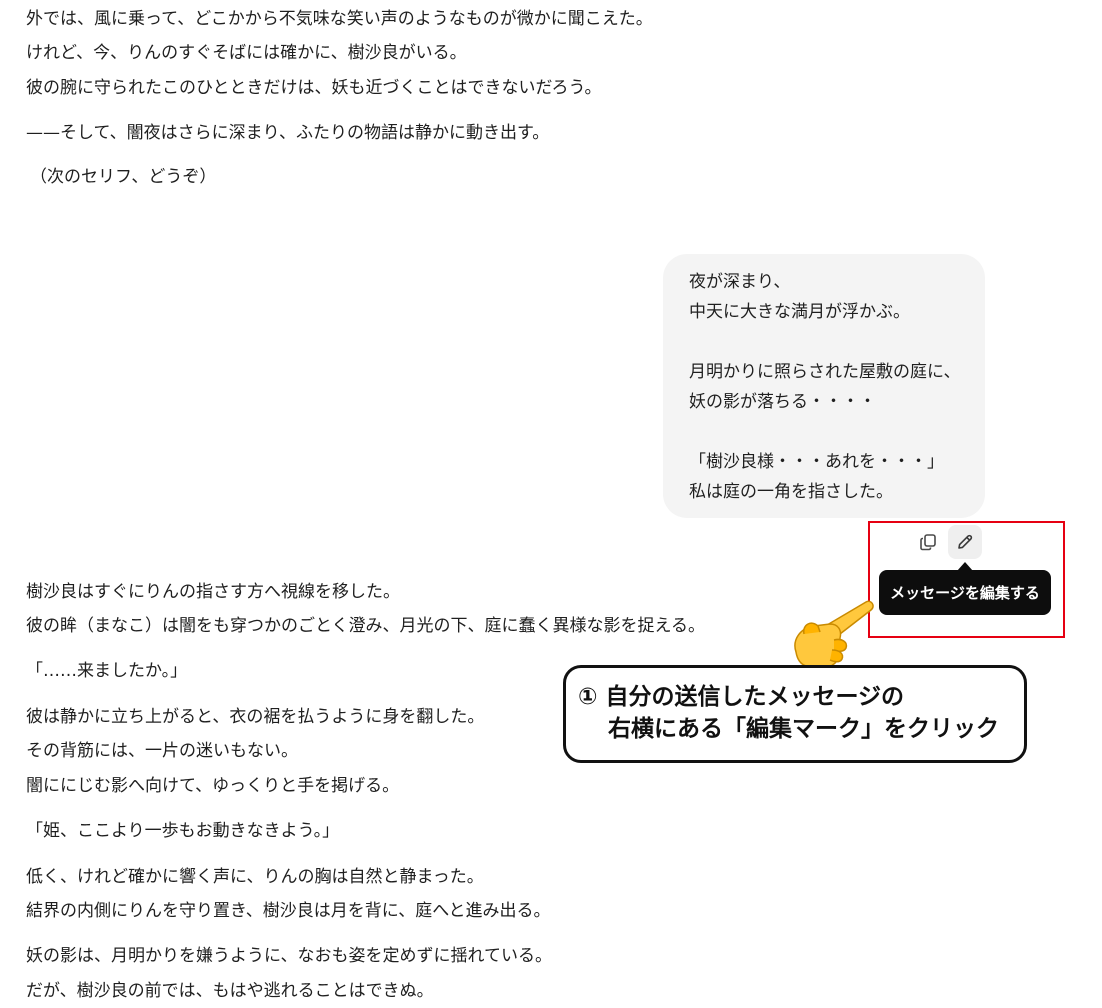 This screenshot has width=1102, height=1008. I want to click on assistant-text-line: 「……来ましたか。」, so click(107, 671).